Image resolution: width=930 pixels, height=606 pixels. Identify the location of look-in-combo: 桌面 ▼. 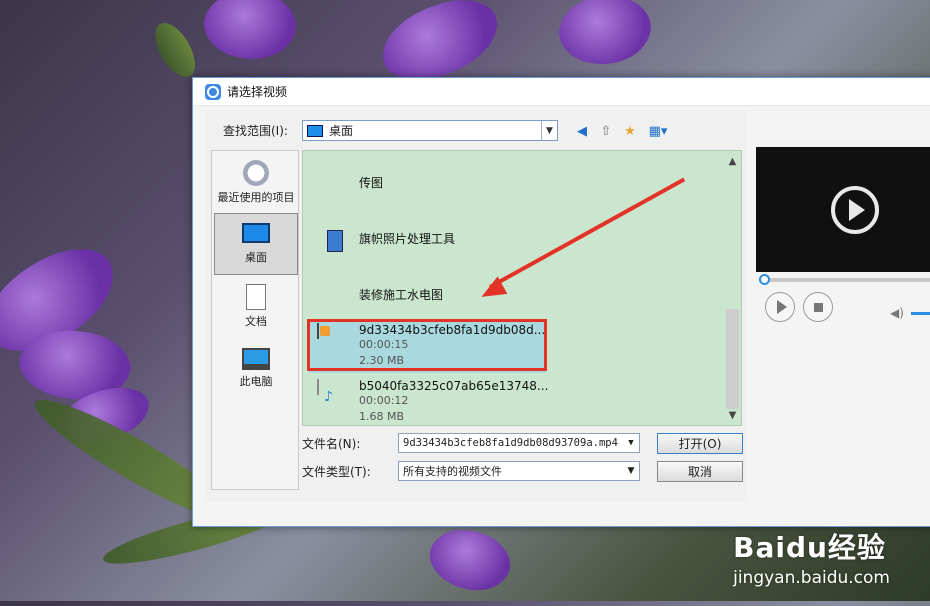
(430, 130).